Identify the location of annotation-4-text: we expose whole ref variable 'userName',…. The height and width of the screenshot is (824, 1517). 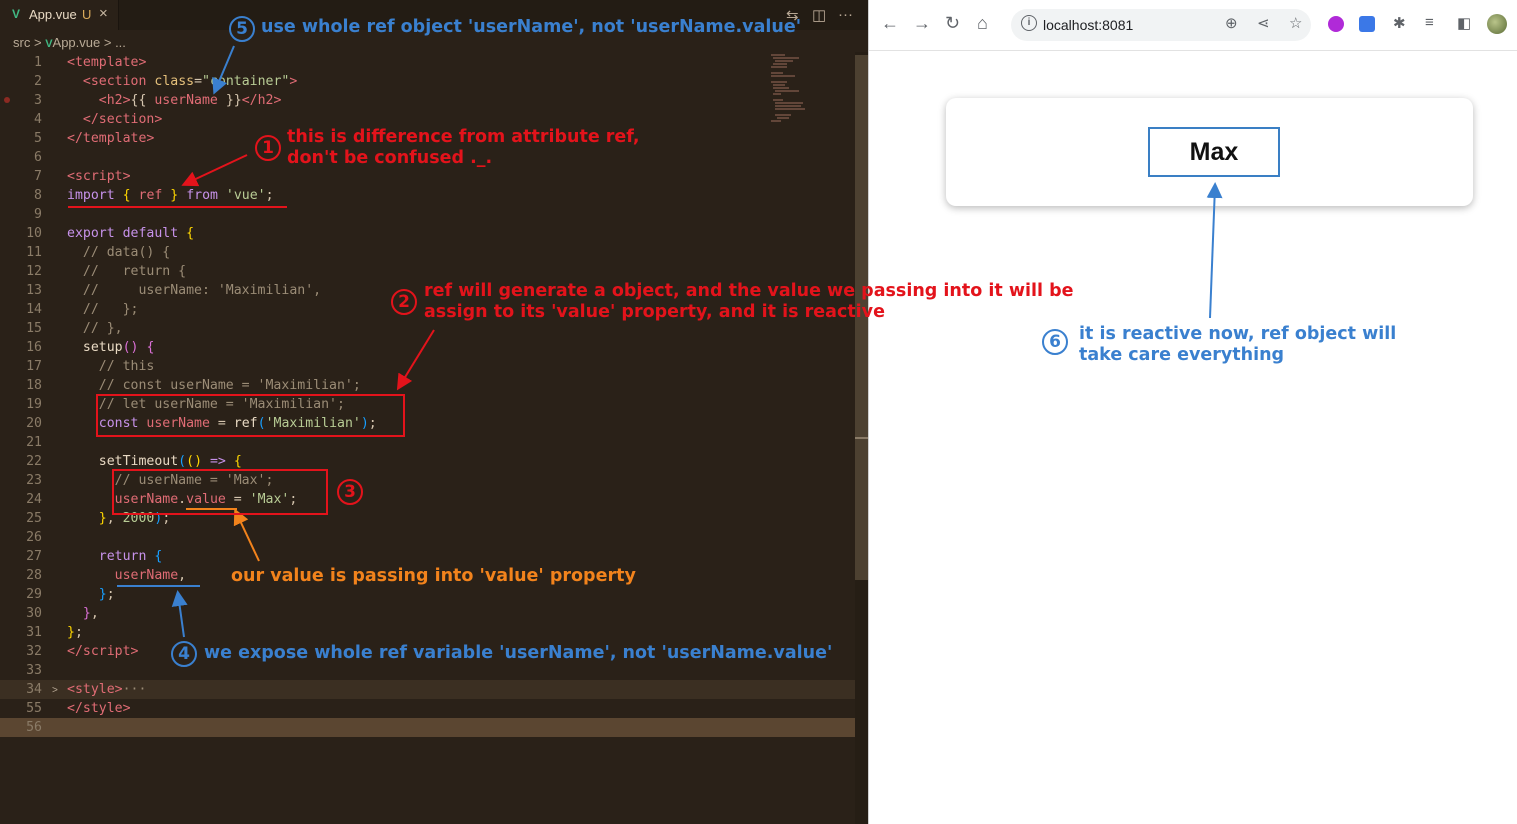
(518, 653).